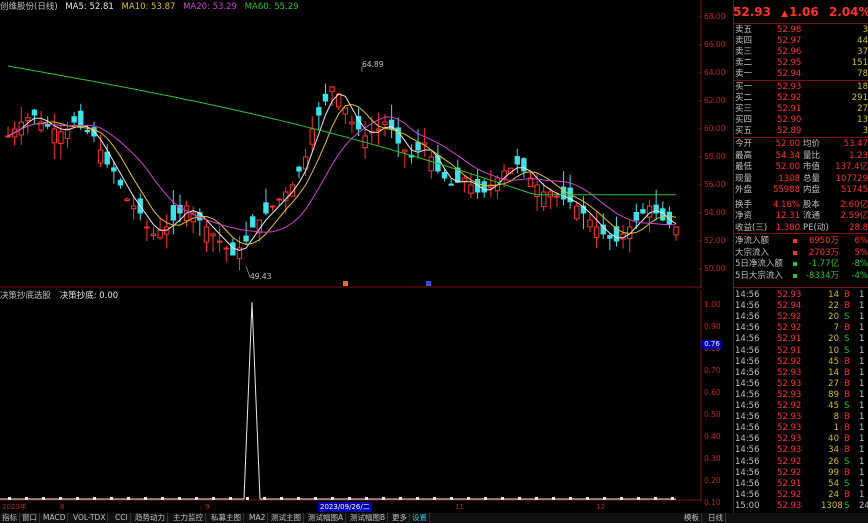 Image resolution: width=868 pixels, height=523 pixels. I want to click on capital-flow-pct: -4%, so click(859, 275).